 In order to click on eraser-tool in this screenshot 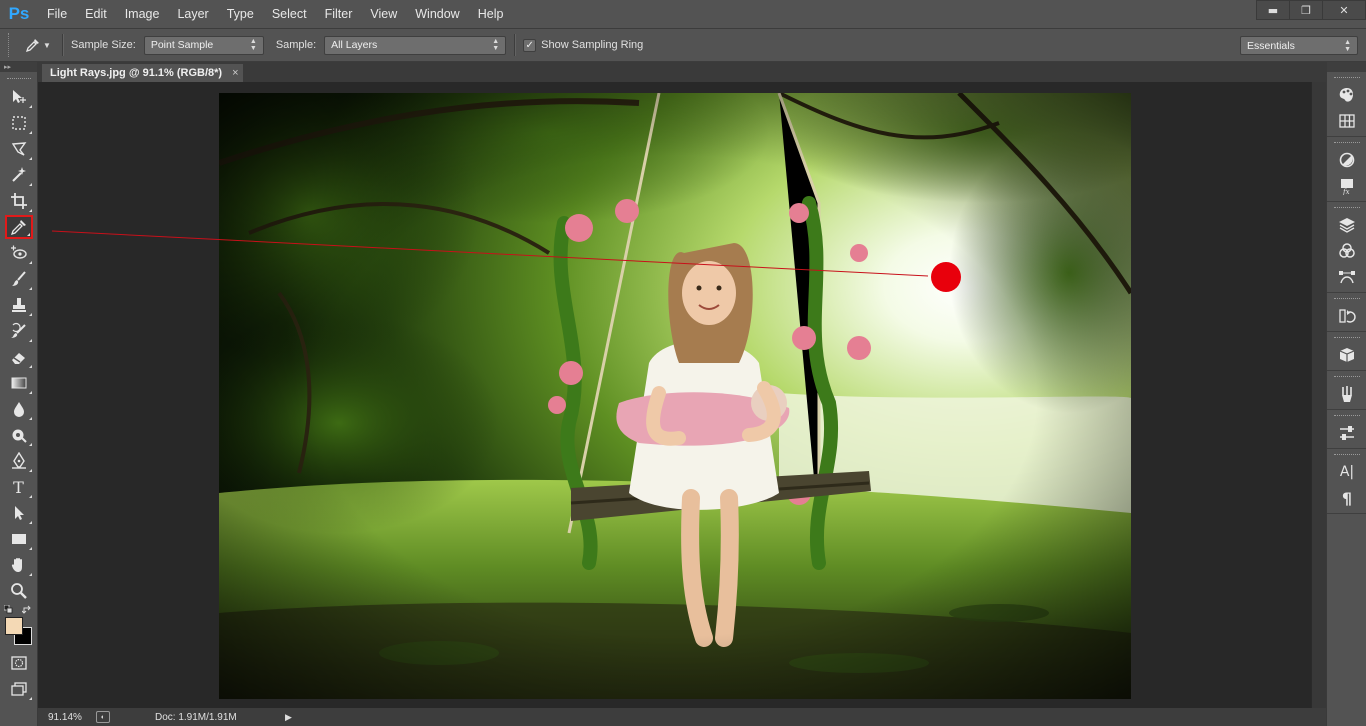, I will do `click(19, 357)`.